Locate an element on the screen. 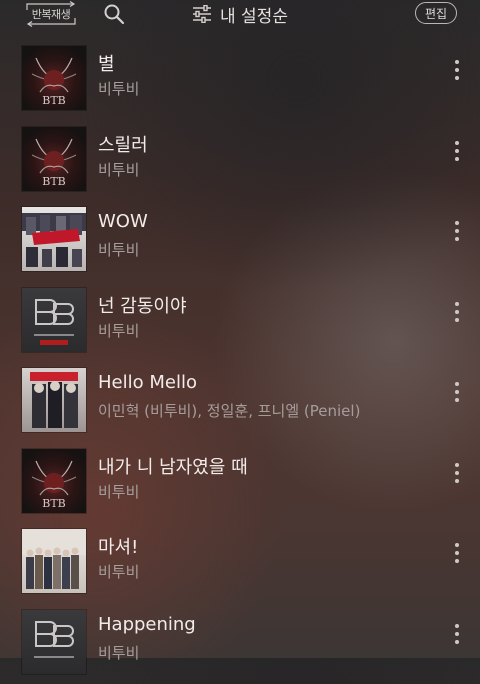 The image size is (480, 684). song-row: WOW 비투비 is located at coordinates (240, 241).